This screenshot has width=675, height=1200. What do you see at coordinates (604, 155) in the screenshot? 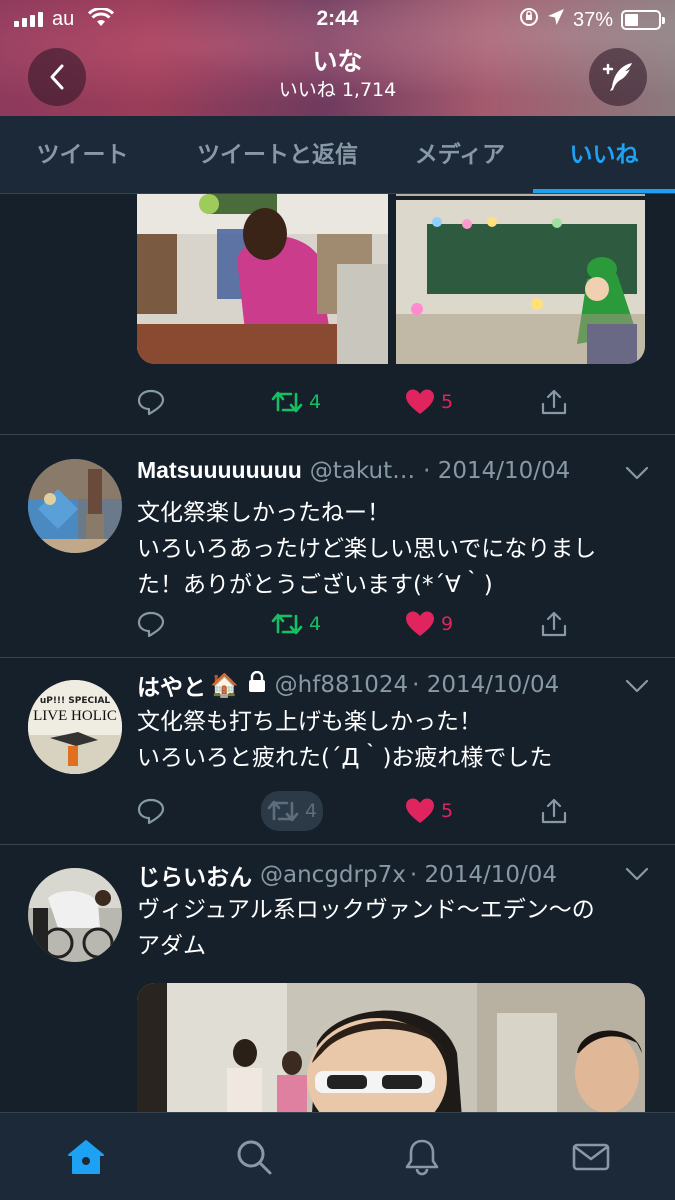
I see `tab-likes: いいね` at bounding box center [604, 155].